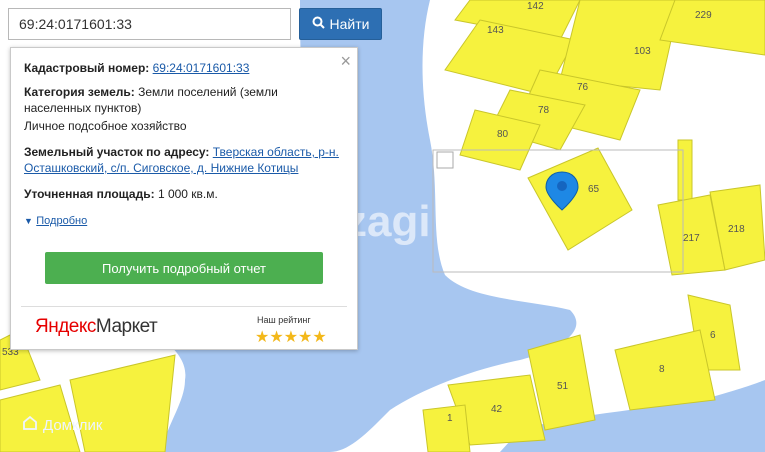  Describe the element at coordinates (105, 126) in the screenshot. I see `usage-value: Личное подсобное хозяйство` at that location.